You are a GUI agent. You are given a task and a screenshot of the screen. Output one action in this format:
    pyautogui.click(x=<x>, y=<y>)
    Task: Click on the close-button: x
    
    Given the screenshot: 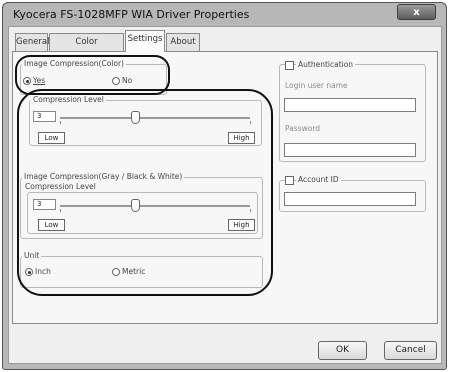 What is the action you would take?
    pyautogui.click(x=416, y=12)
    